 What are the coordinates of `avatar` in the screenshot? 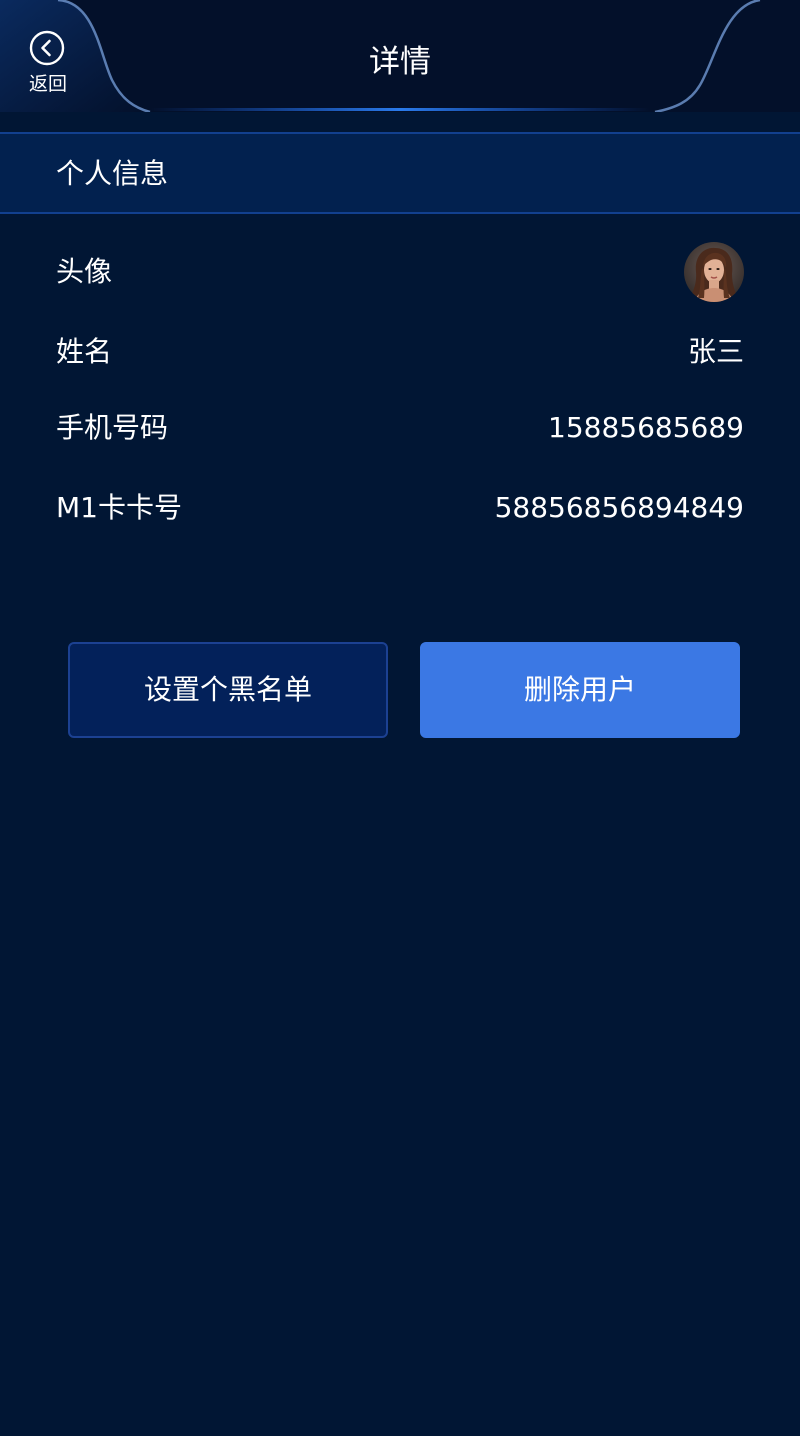 It's located at (714, 272).